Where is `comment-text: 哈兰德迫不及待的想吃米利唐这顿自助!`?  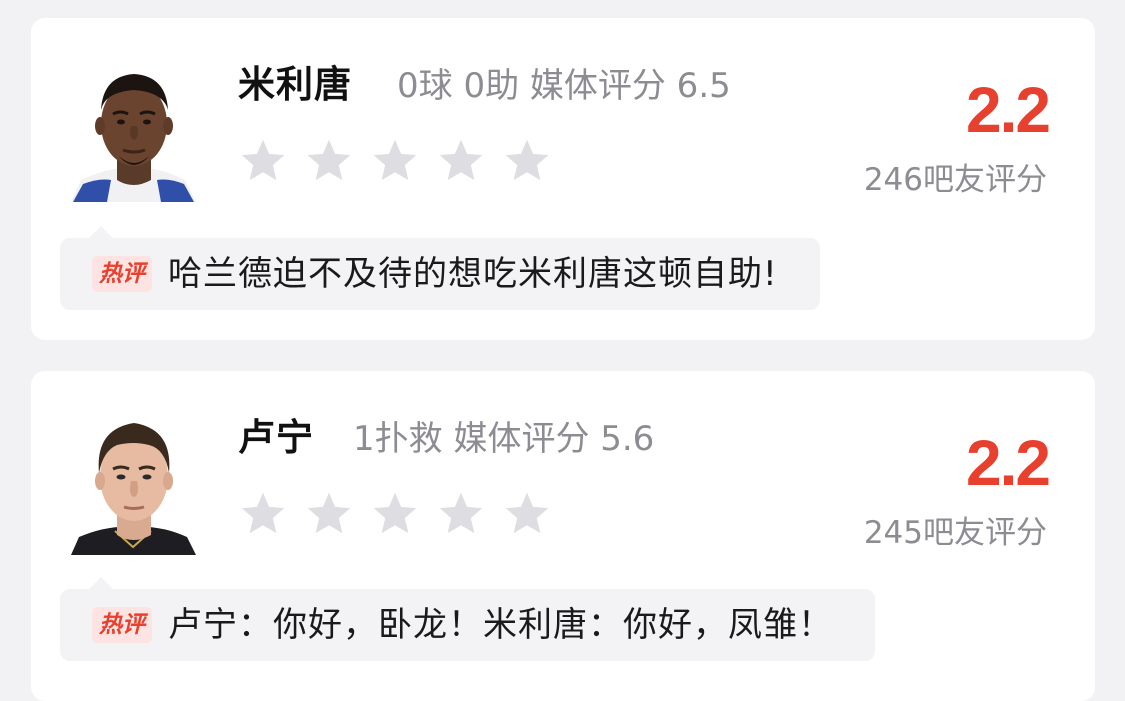
comment-text: 哈兰德迫不及待的想吃米利唐这顿自助! is located at coordinates (473, 274).